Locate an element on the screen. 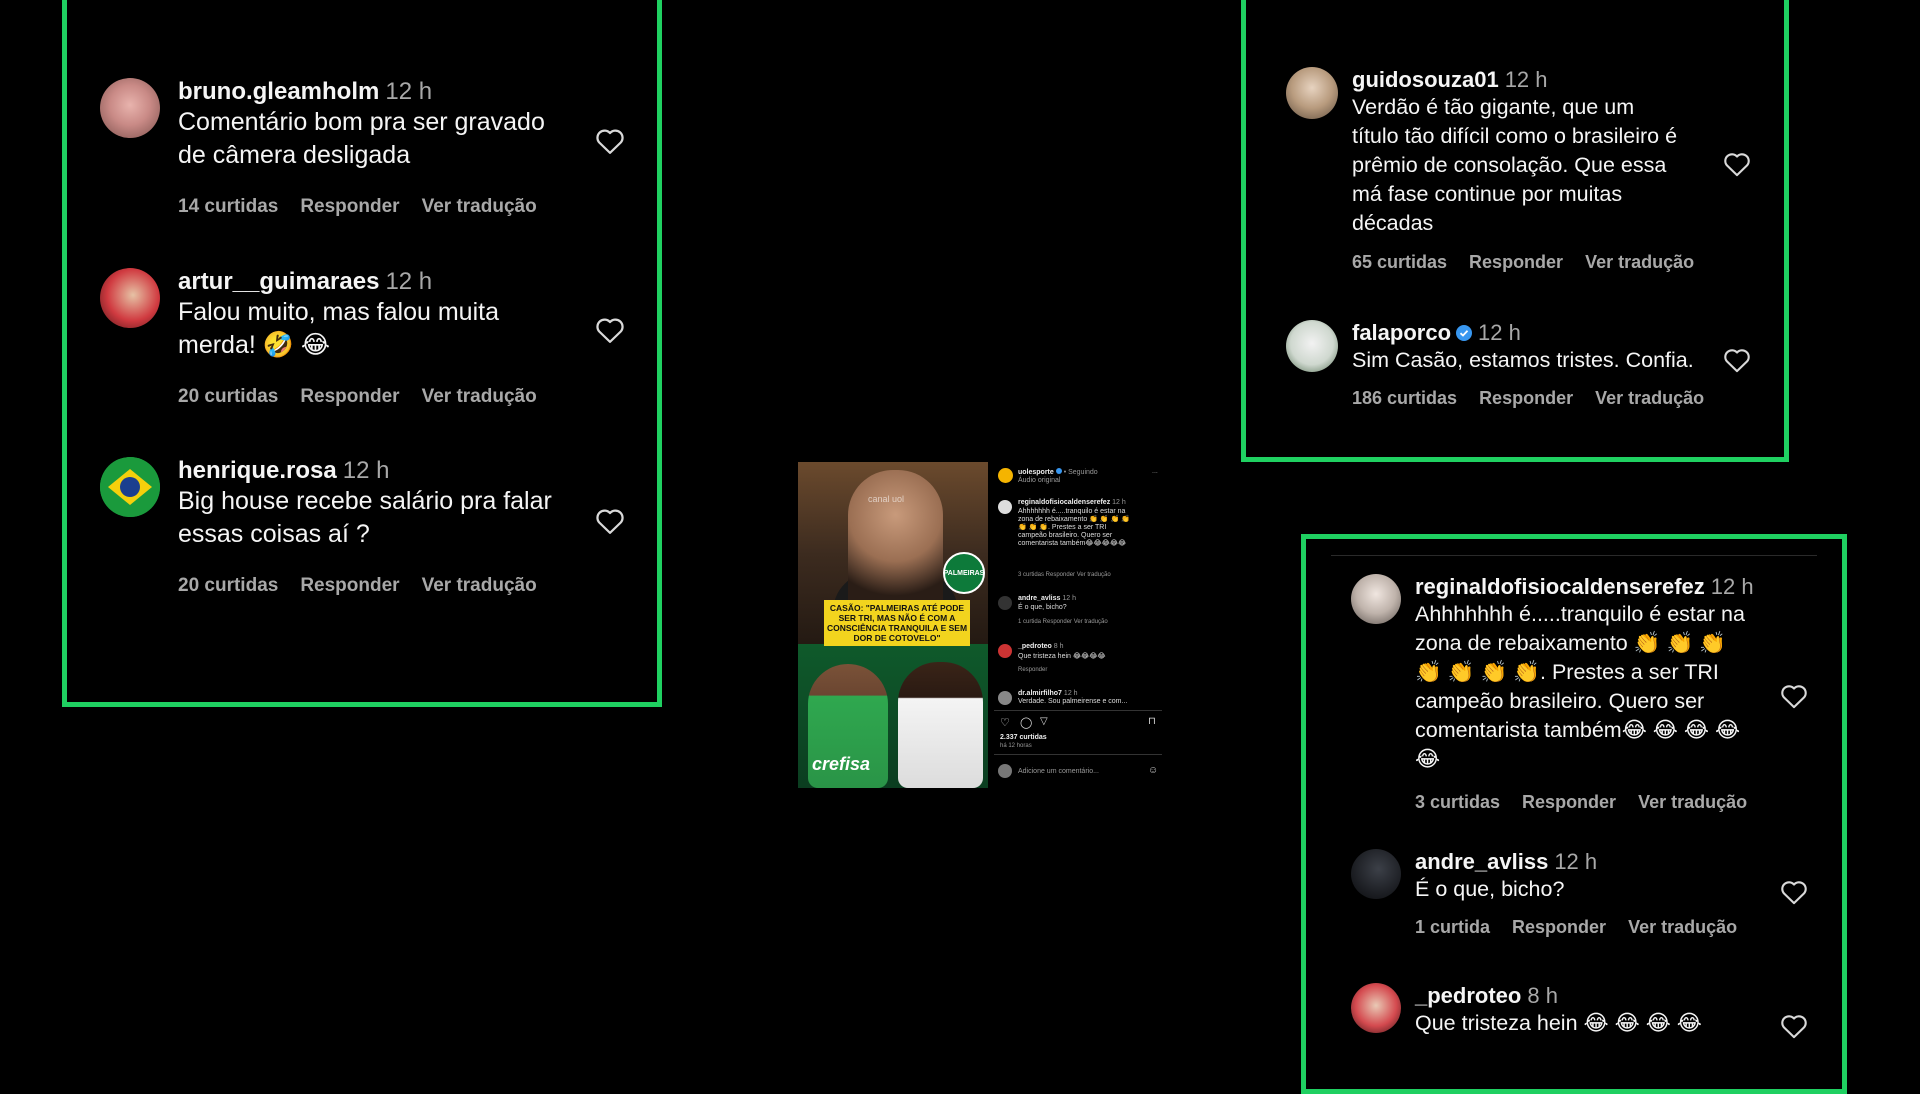  likes-count: 3 curtidas is located at coordinates (1457, 802).